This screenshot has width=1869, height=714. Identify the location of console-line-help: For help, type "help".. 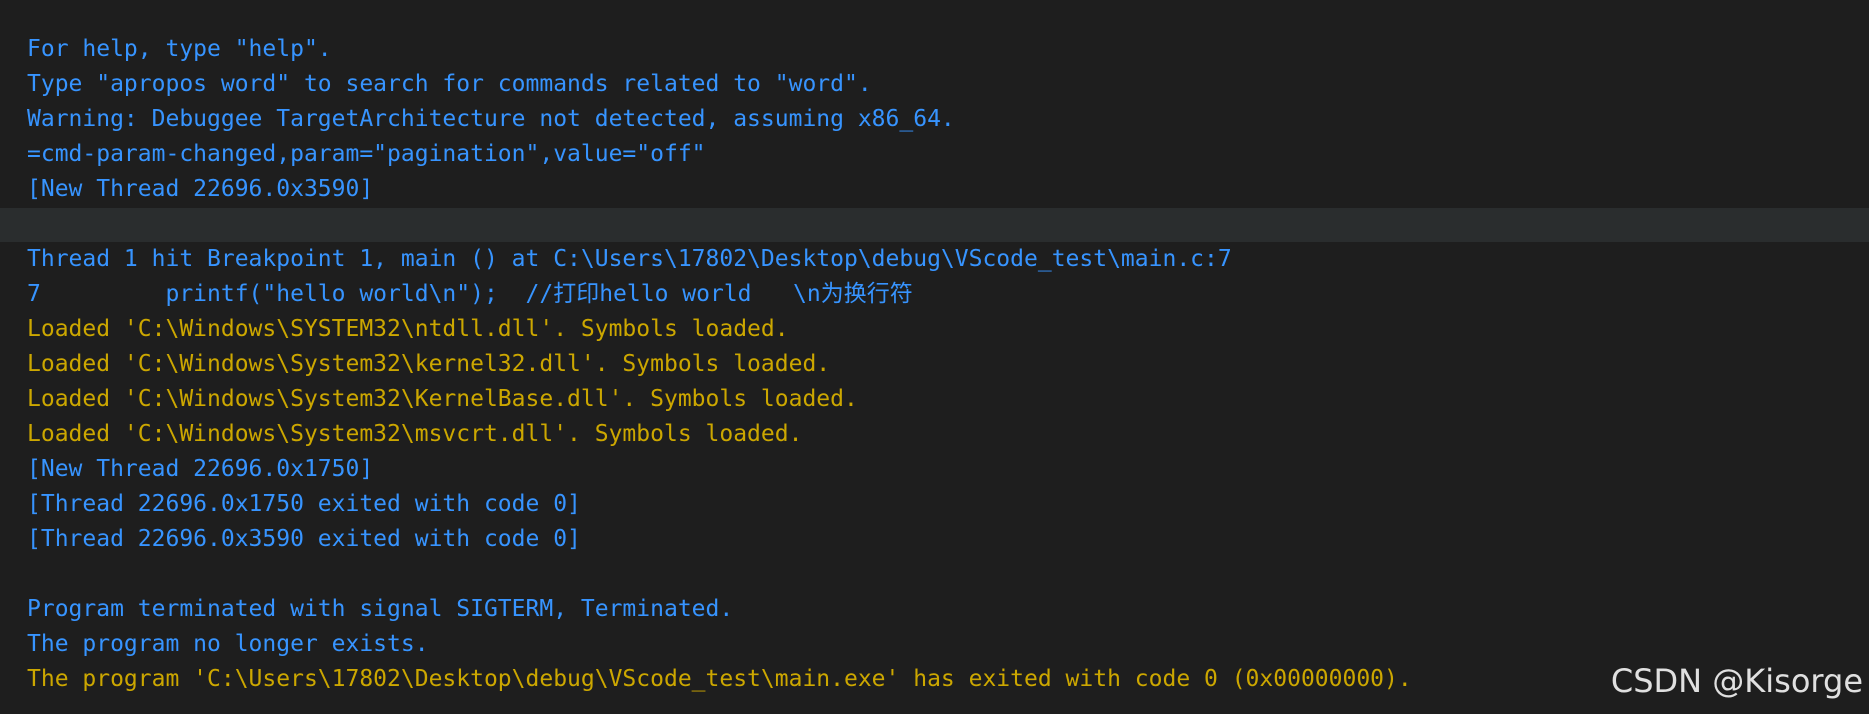
(179, 49).